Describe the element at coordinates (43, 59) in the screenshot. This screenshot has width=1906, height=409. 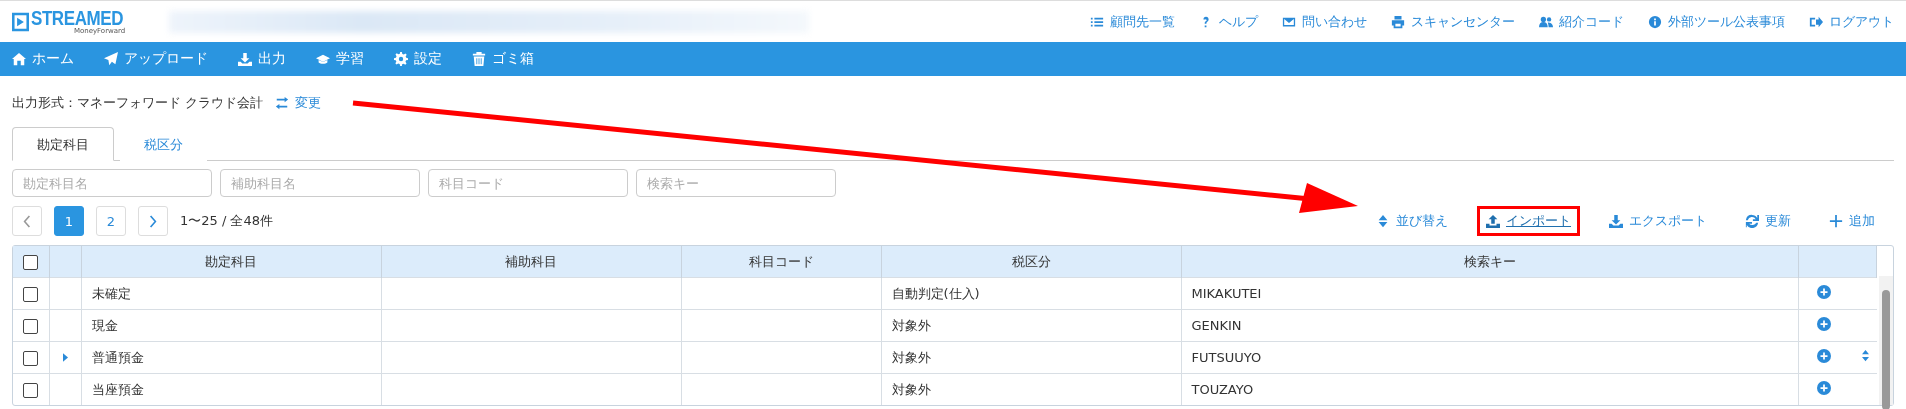
I see `nav-item: ホーム` at that location.